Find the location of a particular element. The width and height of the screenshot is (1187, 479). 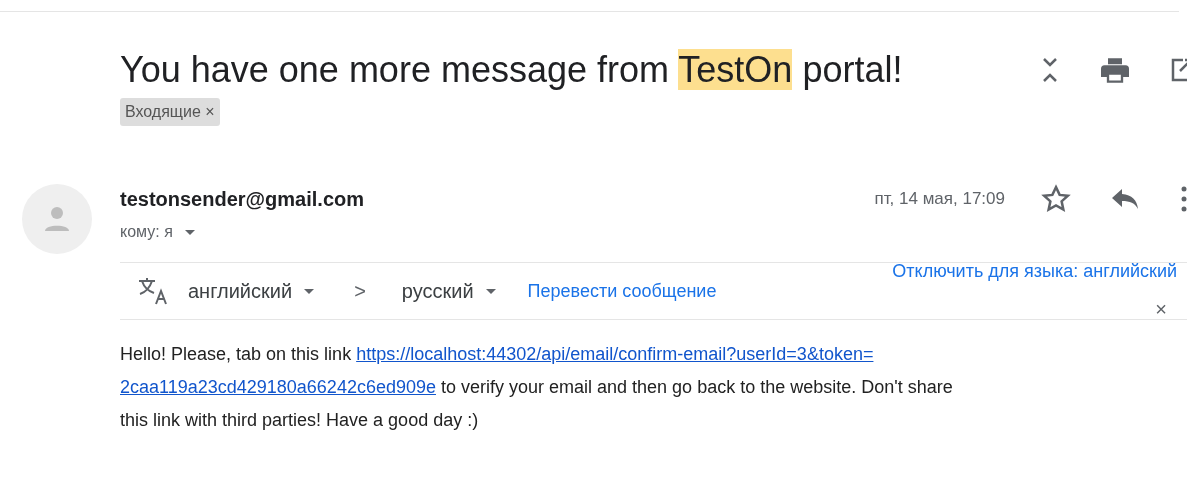

target-language-dropdown: русский is located at coordinates (448, 291).